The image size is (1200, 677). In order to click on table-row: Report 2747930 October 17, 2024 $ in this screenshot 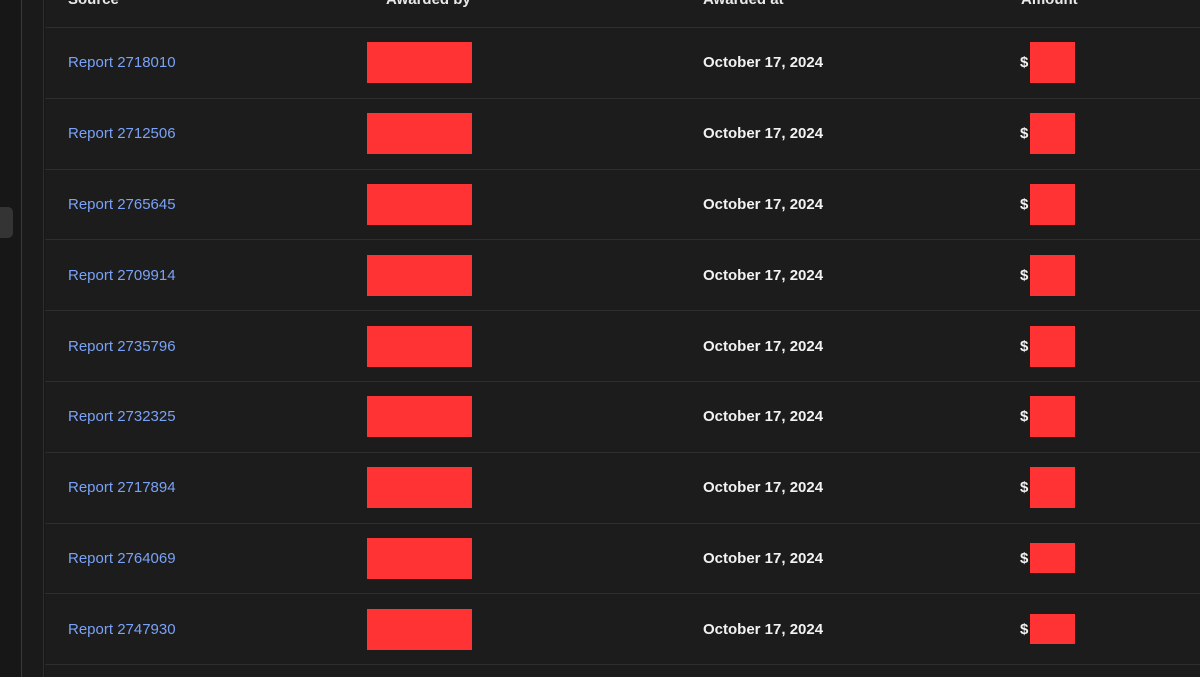, I will do `click(622, 630)`.